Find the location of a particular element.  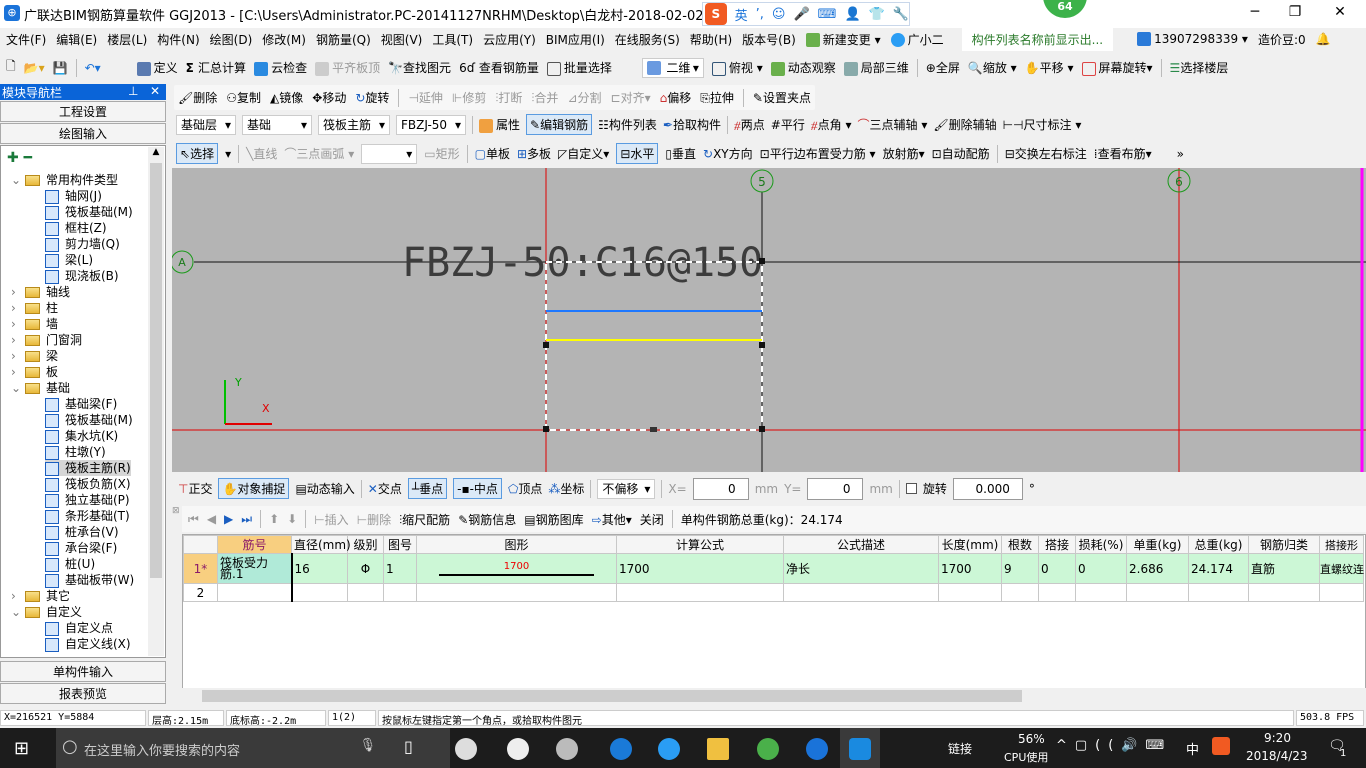

col-category: 钢筋归类 is located at coordinates (1284, 544).